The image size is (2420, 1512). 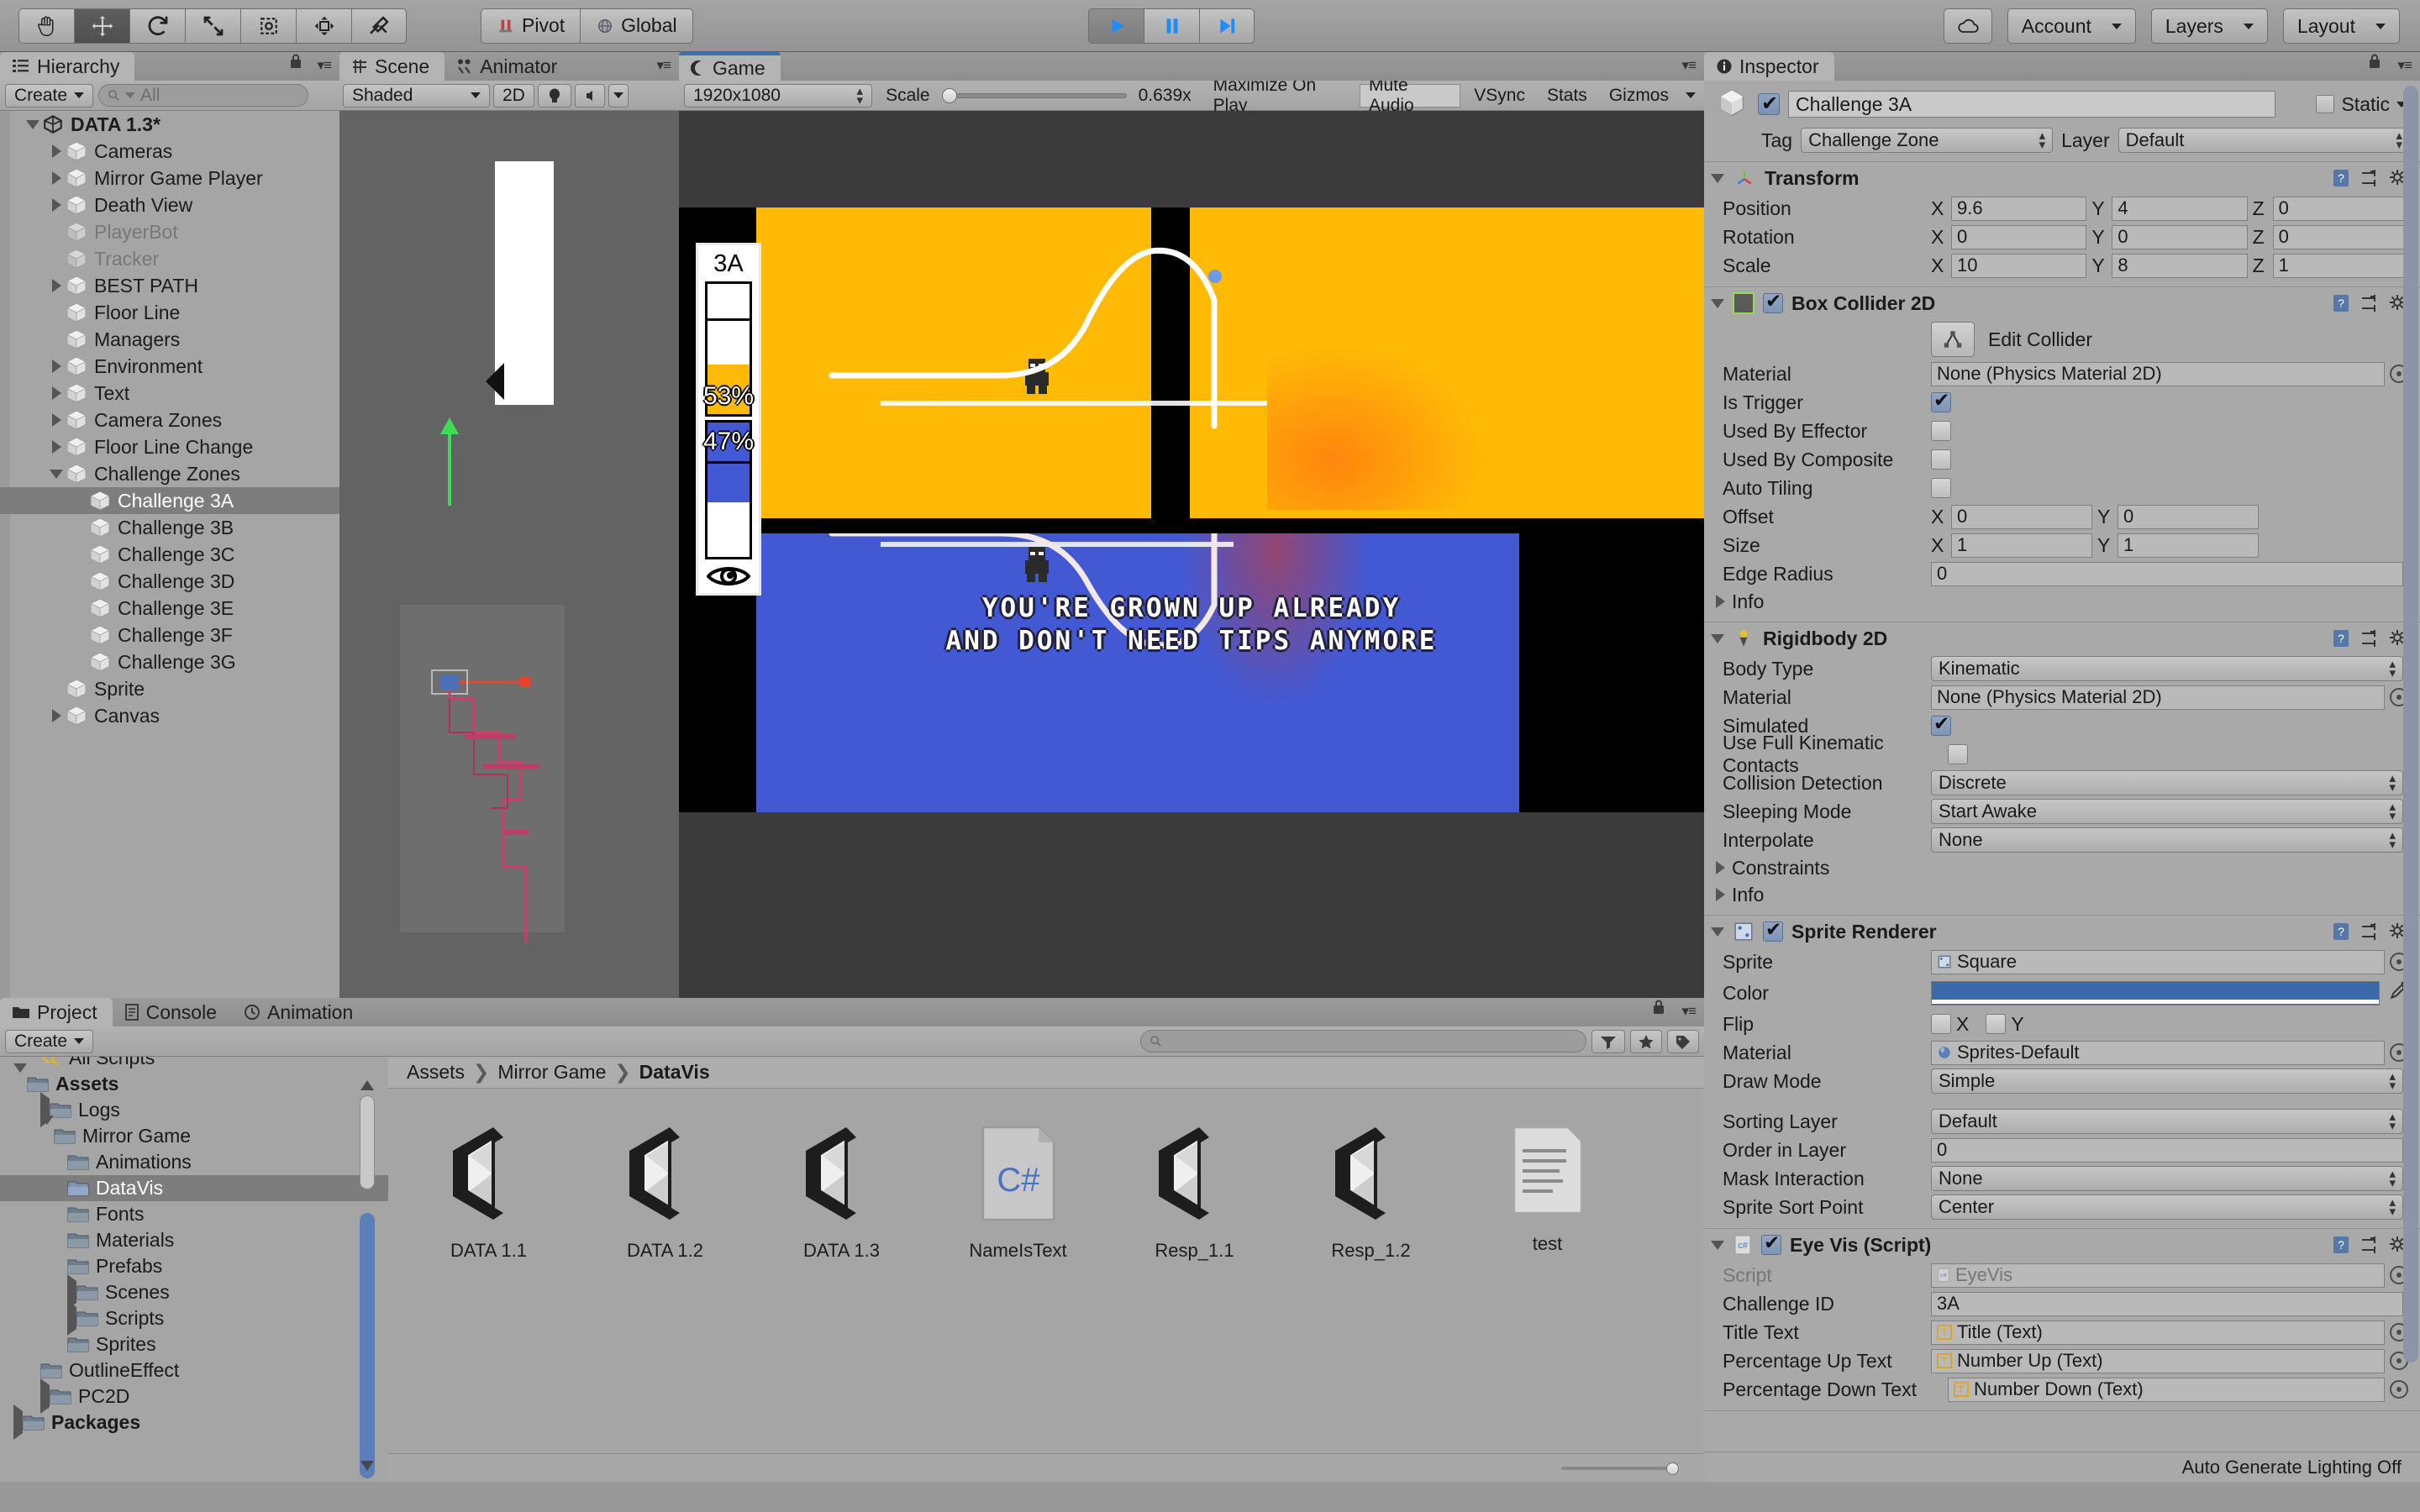 What do you see at coordinates (2158, 1052) in the screenshot?
I see `sprite-material-field: Sprites-Default` at bounding box center [2158, 1052].